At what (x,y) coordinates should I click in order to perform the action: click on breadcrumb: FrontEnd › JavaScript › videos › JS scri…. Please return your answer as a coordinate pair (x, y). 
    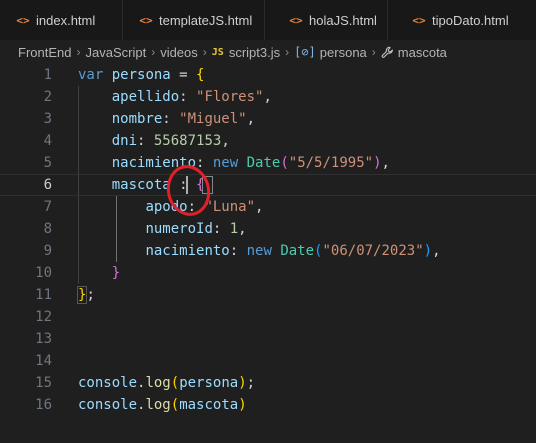
    Looking at the image, I should click on (268, 52).